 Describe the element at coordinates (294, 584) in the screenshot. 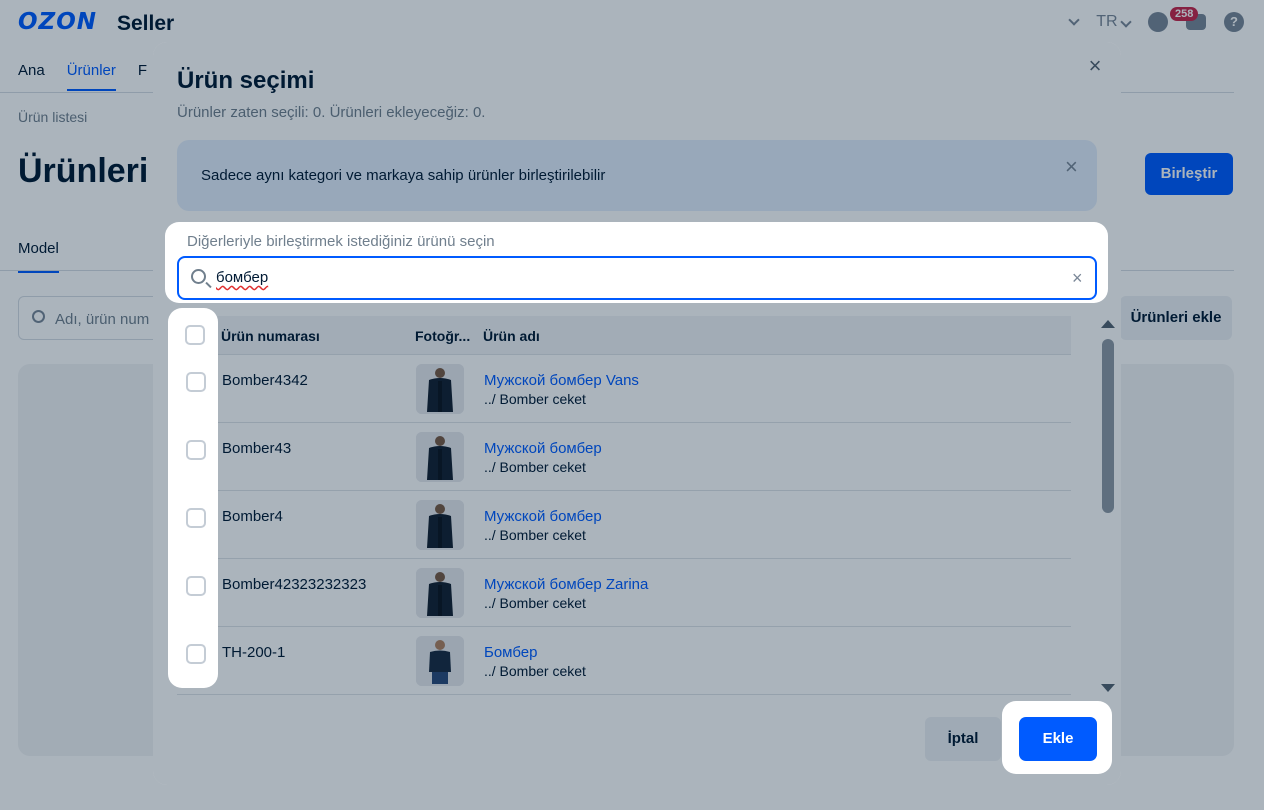

I see `row-sku: Bomber42323232323` at that location.